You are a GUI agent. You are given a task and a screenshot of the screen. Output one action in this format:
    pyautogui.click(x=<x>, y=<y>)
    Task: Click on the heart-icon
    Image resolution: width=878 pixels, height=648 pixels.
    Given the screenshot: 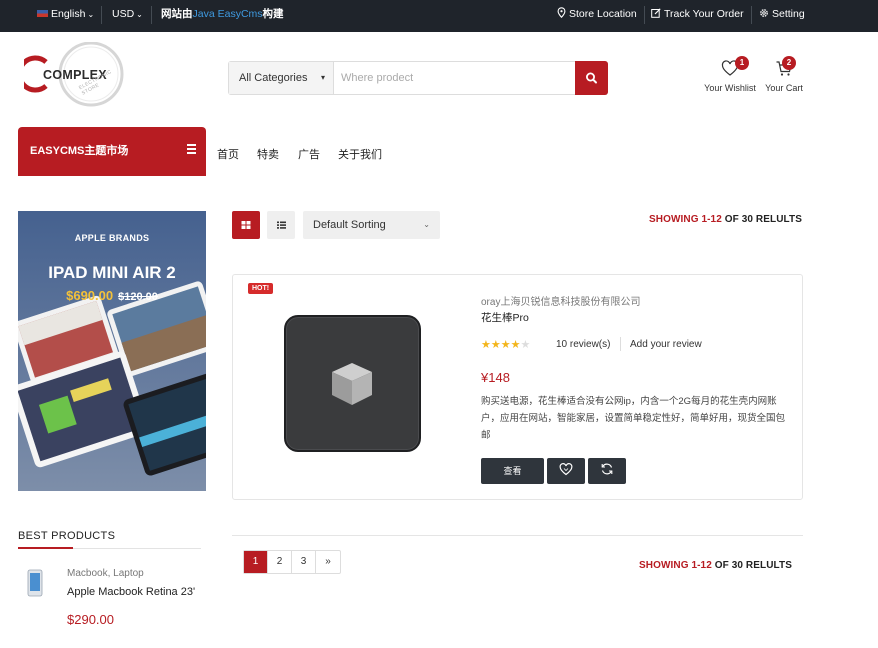 What is the action you would take?
    pyautogui.click(x=566, y=469)
    